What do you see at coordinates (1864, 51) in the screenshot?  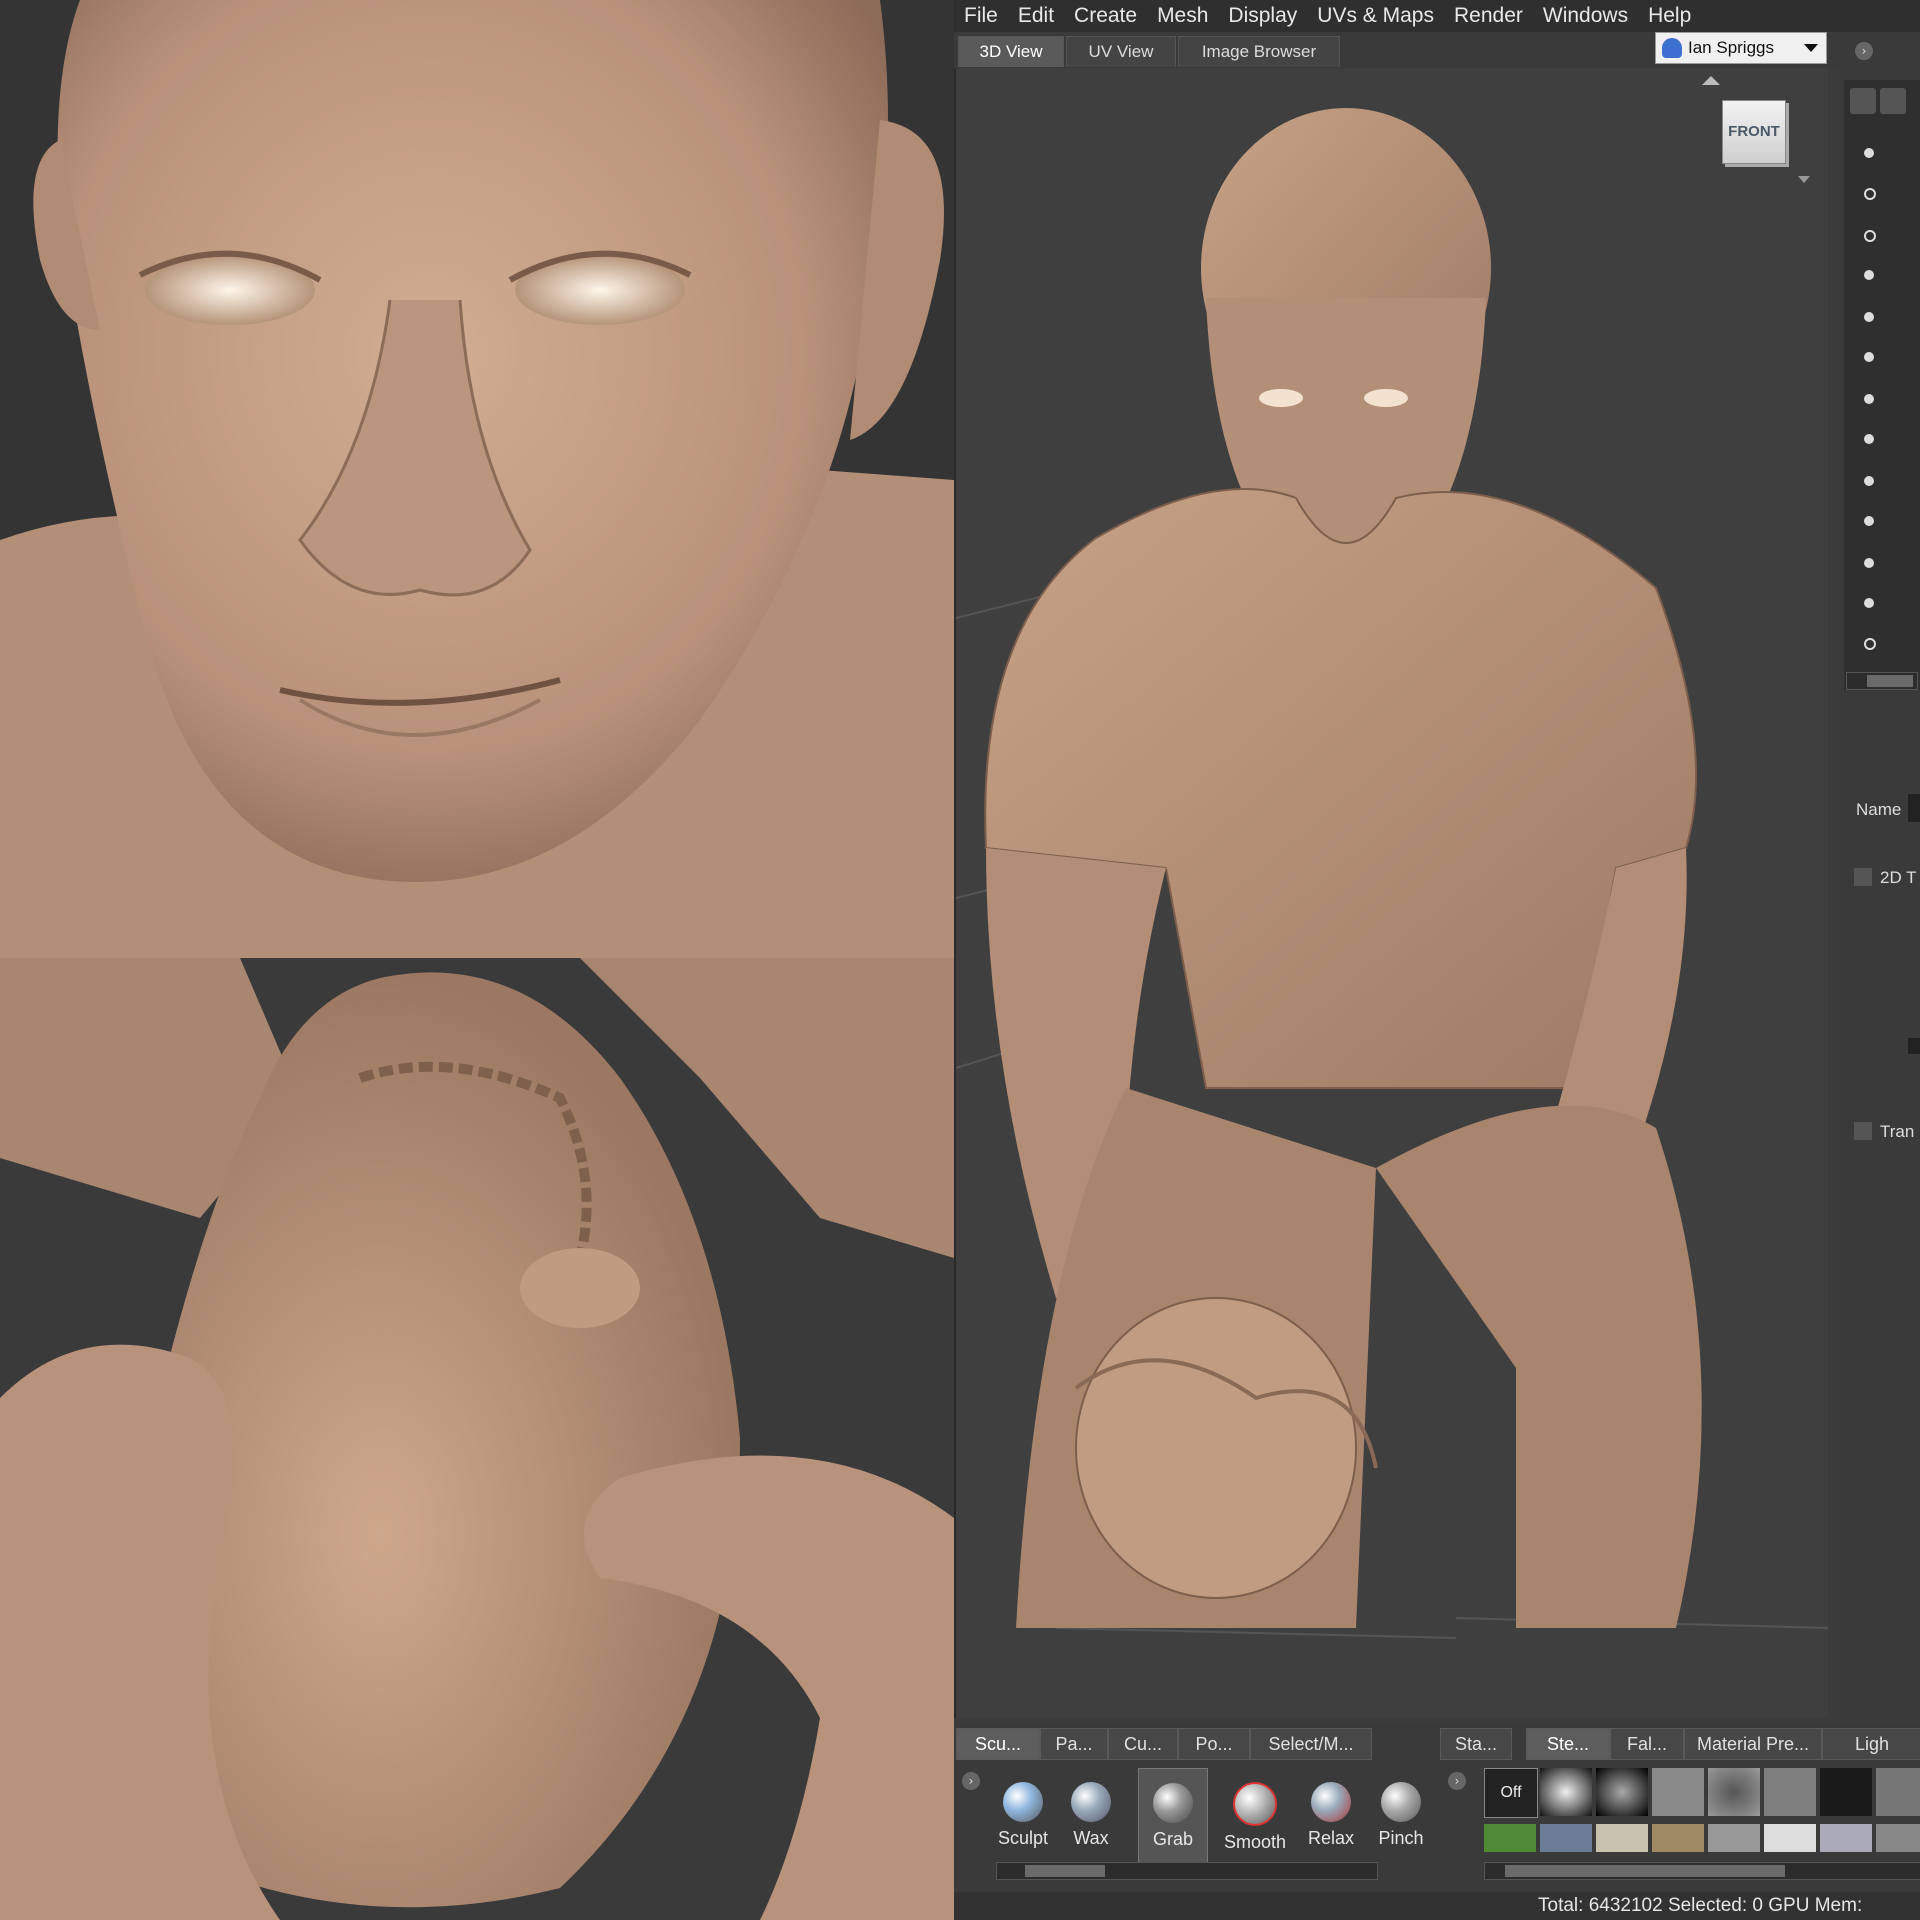 I see `expand-panel-icon: ›` at bounding box center [1864, 51].